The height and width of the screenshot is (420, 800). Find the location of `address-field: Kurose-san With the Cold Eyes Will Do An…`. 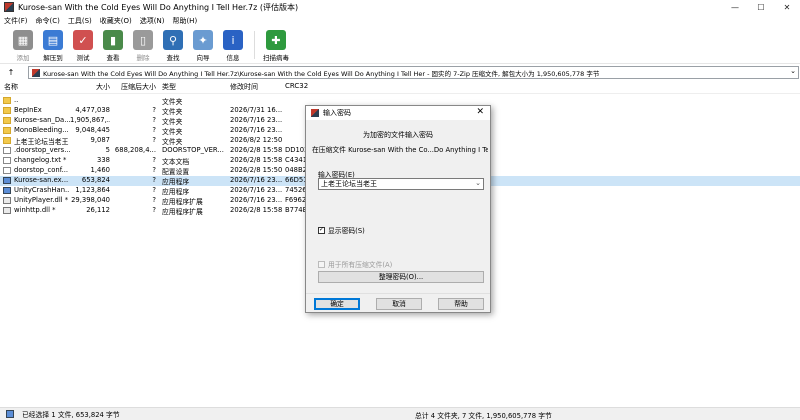

address-field: Kurose-san With the Cold Eyes Will Do An… is located at coordinates (413, 72).